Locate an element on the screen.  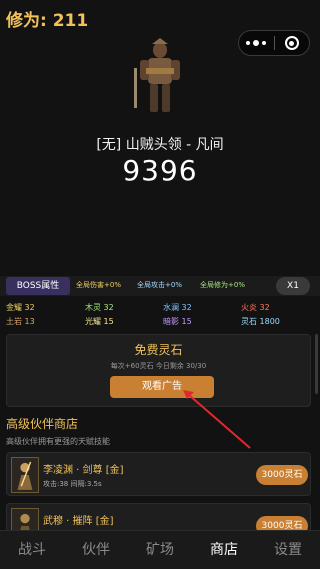
close-miniprogram-button is located at coordinates (291, 43).